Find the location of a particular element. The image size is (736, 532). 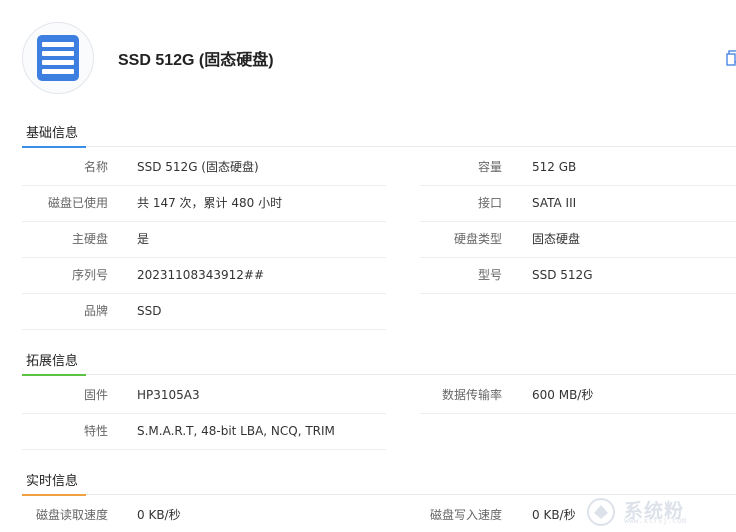

field-value: SATA III is located at coordinates (554, 203).